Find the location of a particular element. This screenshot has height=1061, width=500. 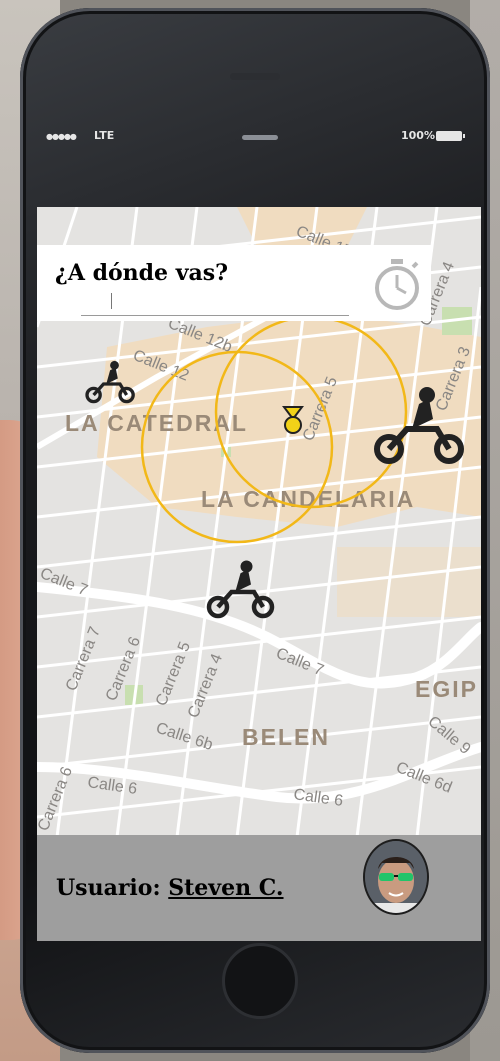

destination-input is located at coordinates (215, 315).